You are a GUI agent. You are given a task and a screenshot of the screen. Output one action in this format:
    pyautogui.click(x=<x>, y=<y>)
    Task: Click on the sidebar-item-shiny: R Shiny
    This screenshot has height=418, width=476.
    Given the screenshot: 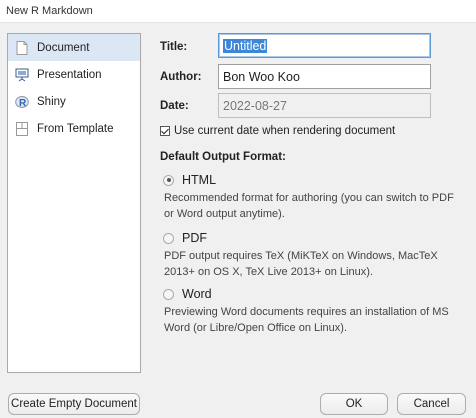 What is the action you would take?
    pyautogui.click(x=74, y=101)
    